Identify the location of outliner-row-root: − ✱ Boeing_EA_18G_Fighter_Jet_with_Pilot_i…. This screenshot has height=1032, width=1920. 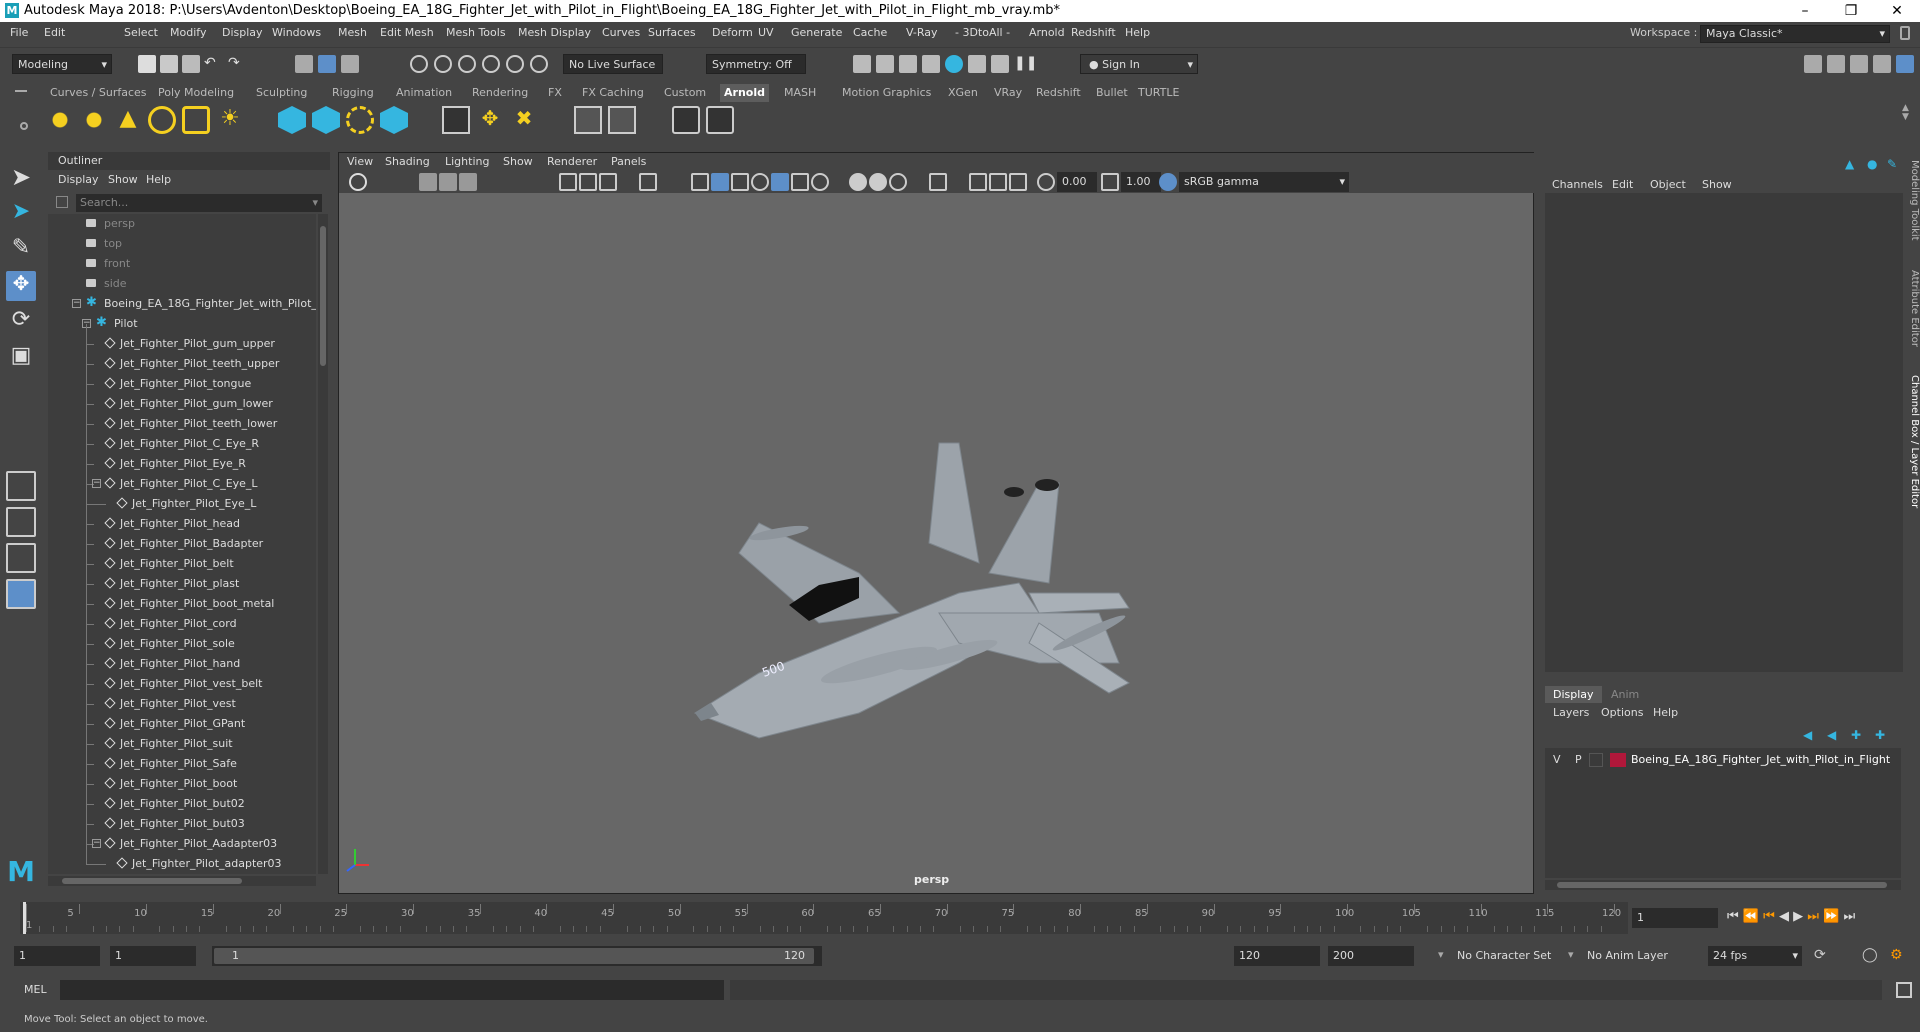
(182, 304).